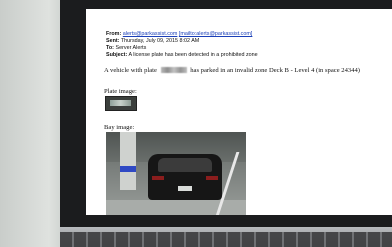 This screenshot has height=247, width=392. Describe the element at coordinates (131, 47) in the screenshot. I see `to-value: Server Alerts` at that location.